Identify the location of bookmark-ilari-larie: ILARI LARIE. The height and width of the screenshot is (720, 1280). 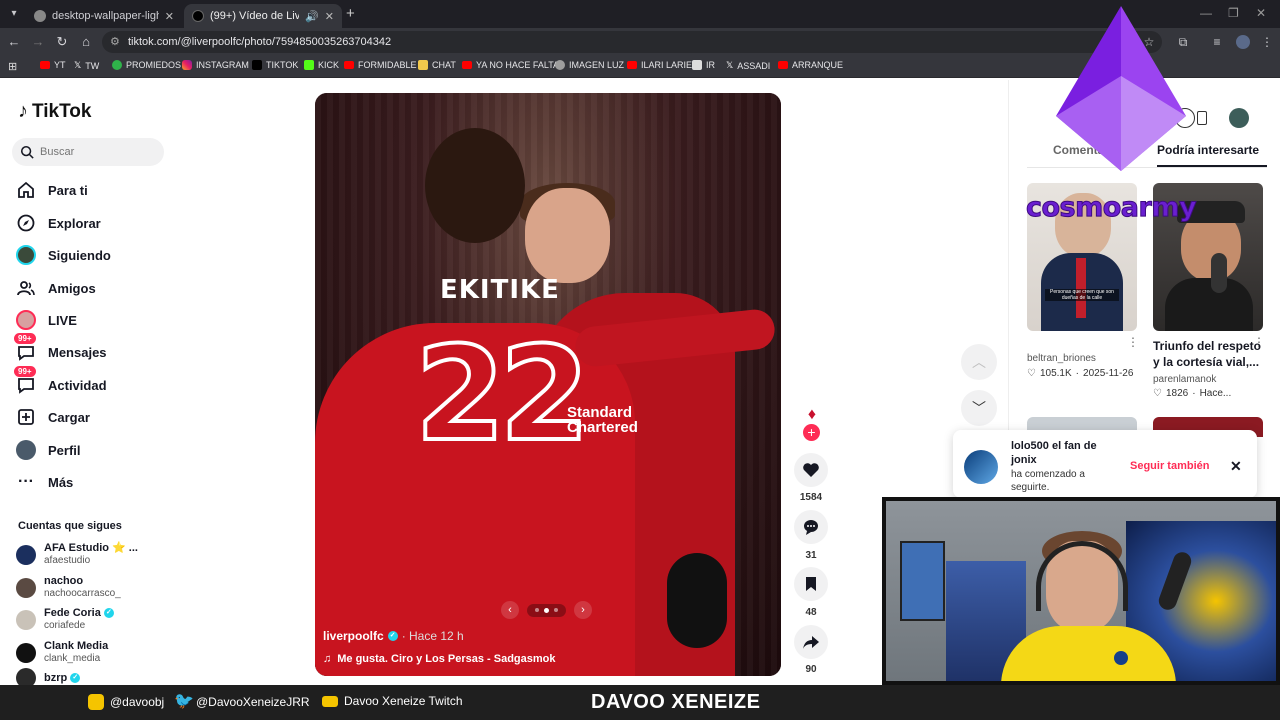
(659, 65).